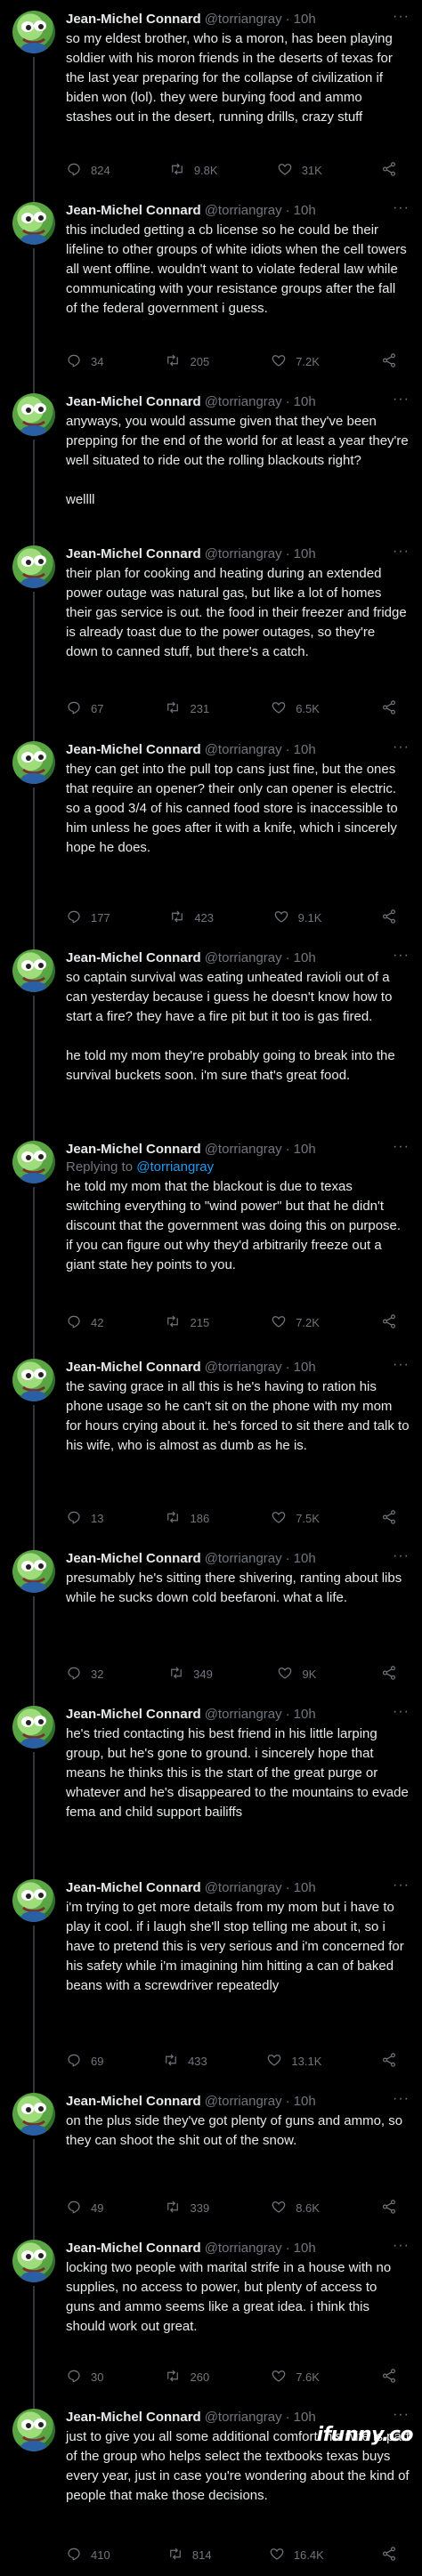  What do you see at coordinates (187, 1518) in the screenshot?
I see `retweet-button: 186` at bounding box center [187, 1518].